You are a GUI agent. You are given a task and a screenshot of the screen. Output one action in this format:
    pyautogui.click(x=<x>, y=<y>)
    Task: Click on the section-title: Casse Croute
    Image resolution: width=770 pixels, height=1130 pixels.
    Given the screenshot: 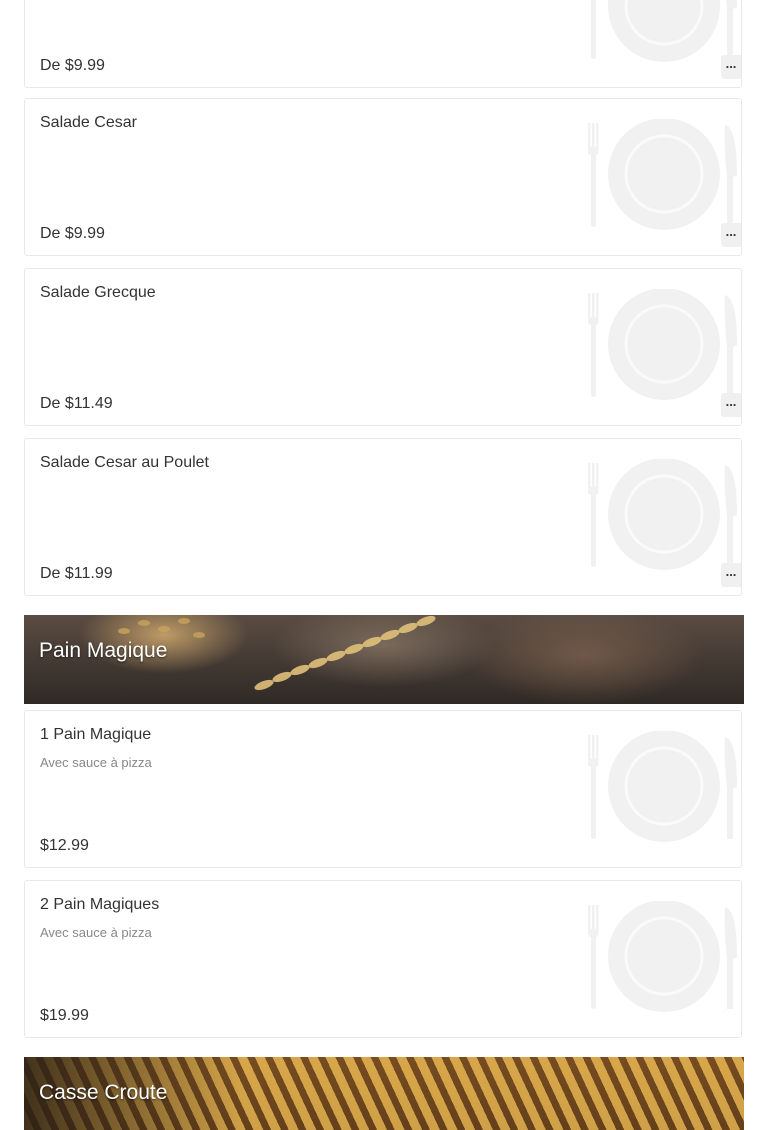 What is the action you would take?
    pyautogui.click(x=103, y=1092)
    